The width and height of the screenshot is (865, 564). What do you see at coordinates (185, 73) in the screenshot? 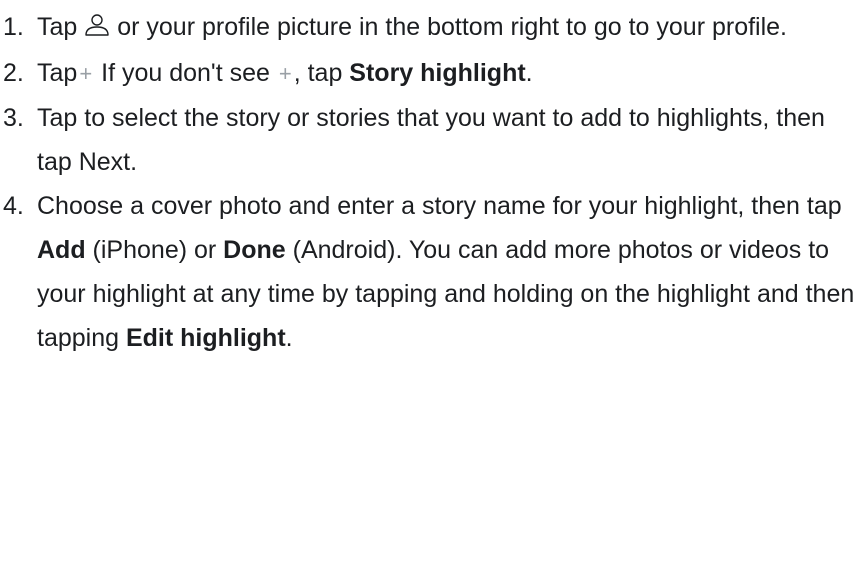
I see `step-text: If you don't see` at bounding box center [185, 73].